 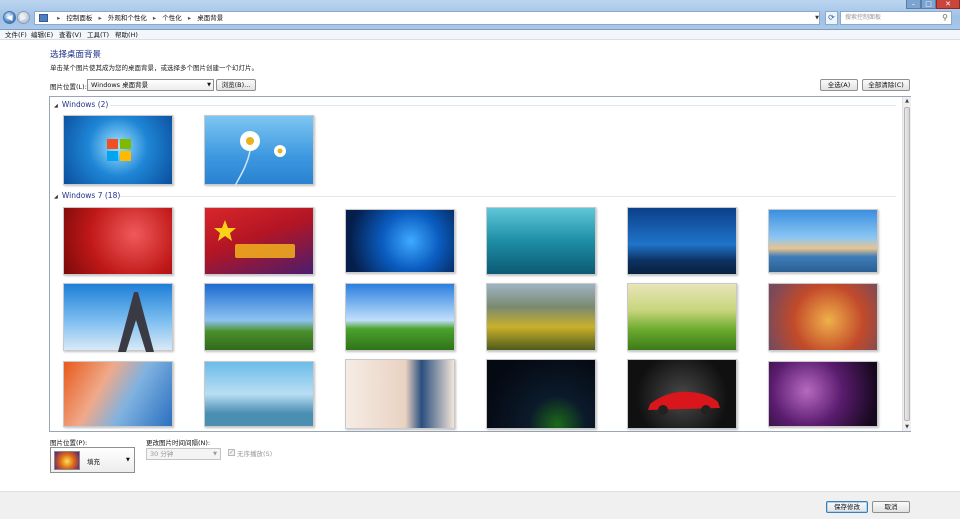 I want to click on forward-button: ▶, so click(x=23, y=17).